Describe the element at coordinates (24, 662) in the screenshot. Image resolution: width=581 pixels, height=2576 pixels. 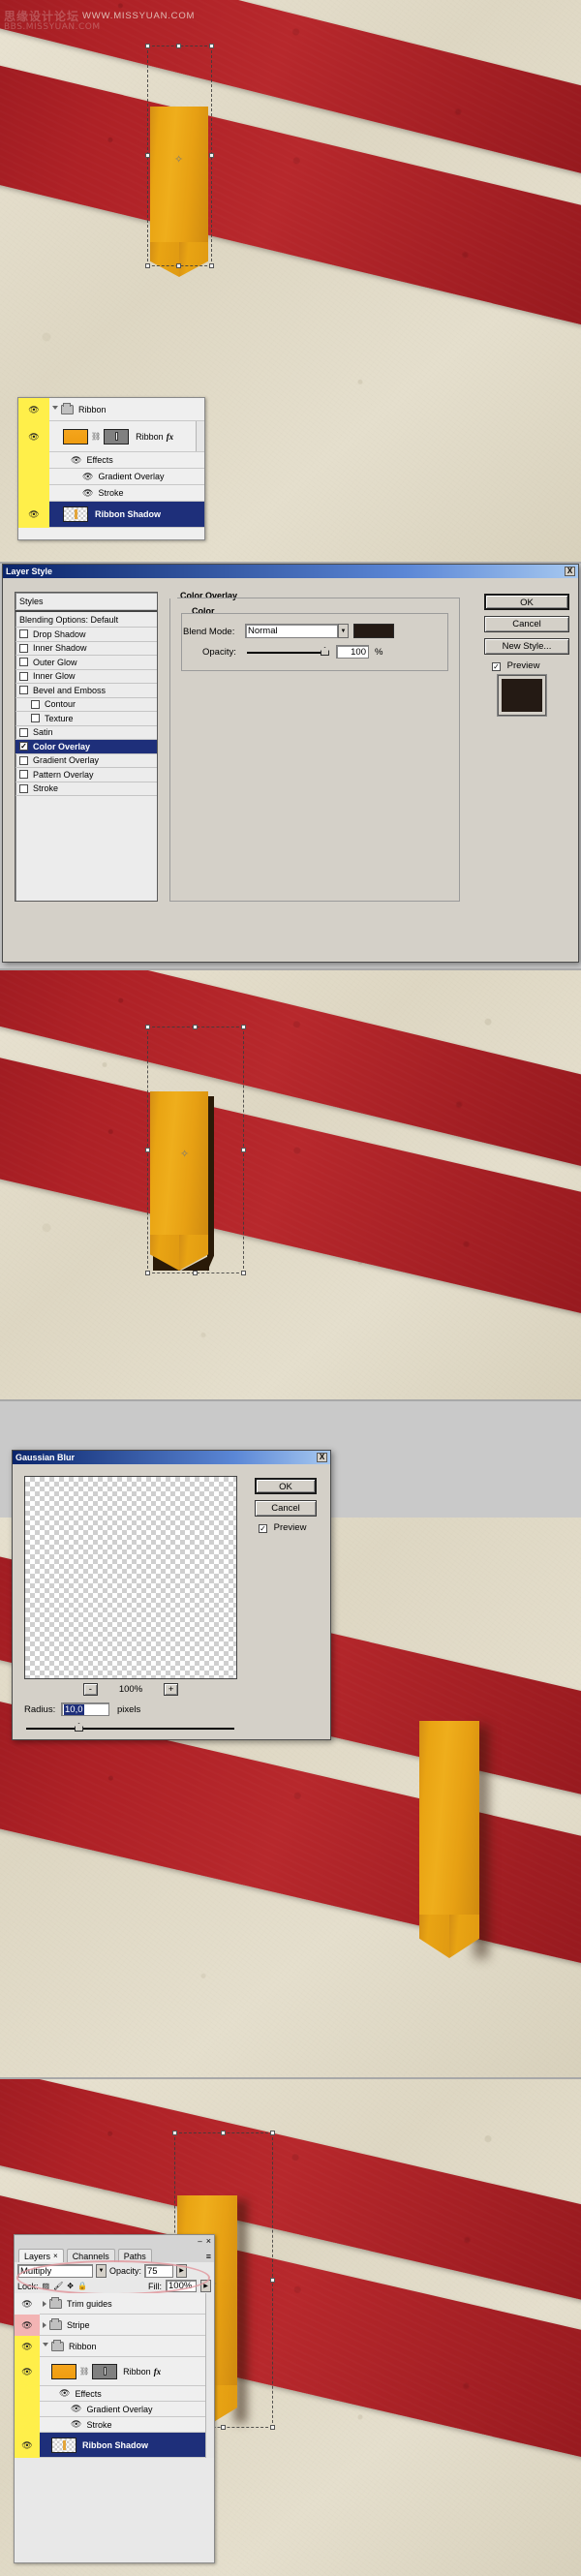
I see `checkbox-outer-glow` at that location.